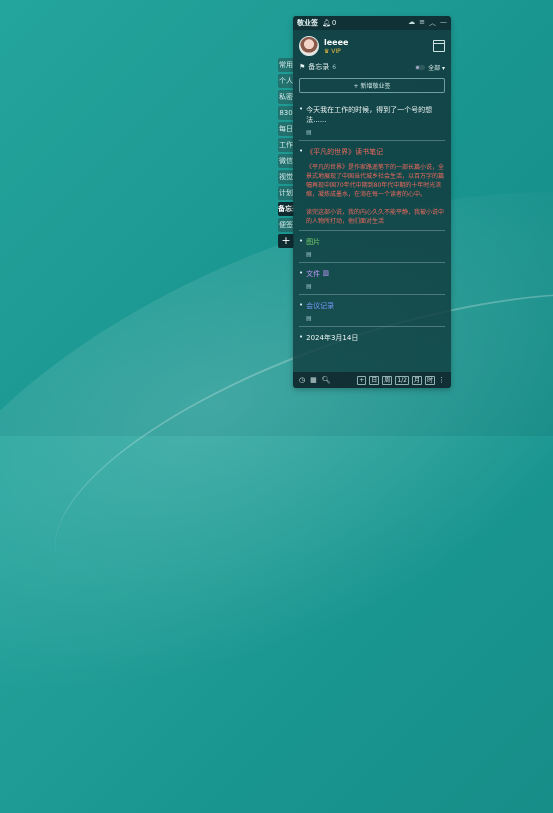  I want to click on calendar-icon, so click(439, 46).